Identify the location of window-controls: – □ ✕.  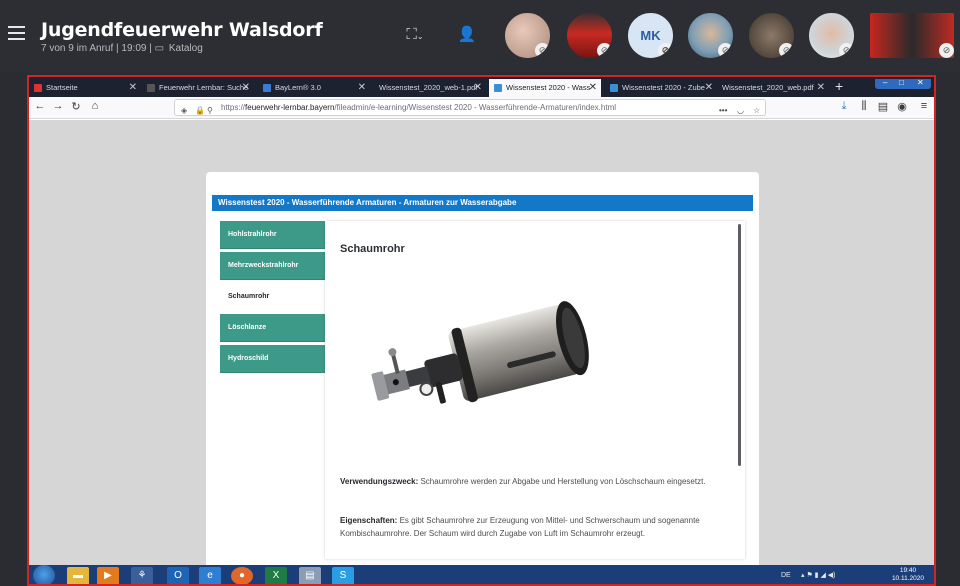
(903, 83).